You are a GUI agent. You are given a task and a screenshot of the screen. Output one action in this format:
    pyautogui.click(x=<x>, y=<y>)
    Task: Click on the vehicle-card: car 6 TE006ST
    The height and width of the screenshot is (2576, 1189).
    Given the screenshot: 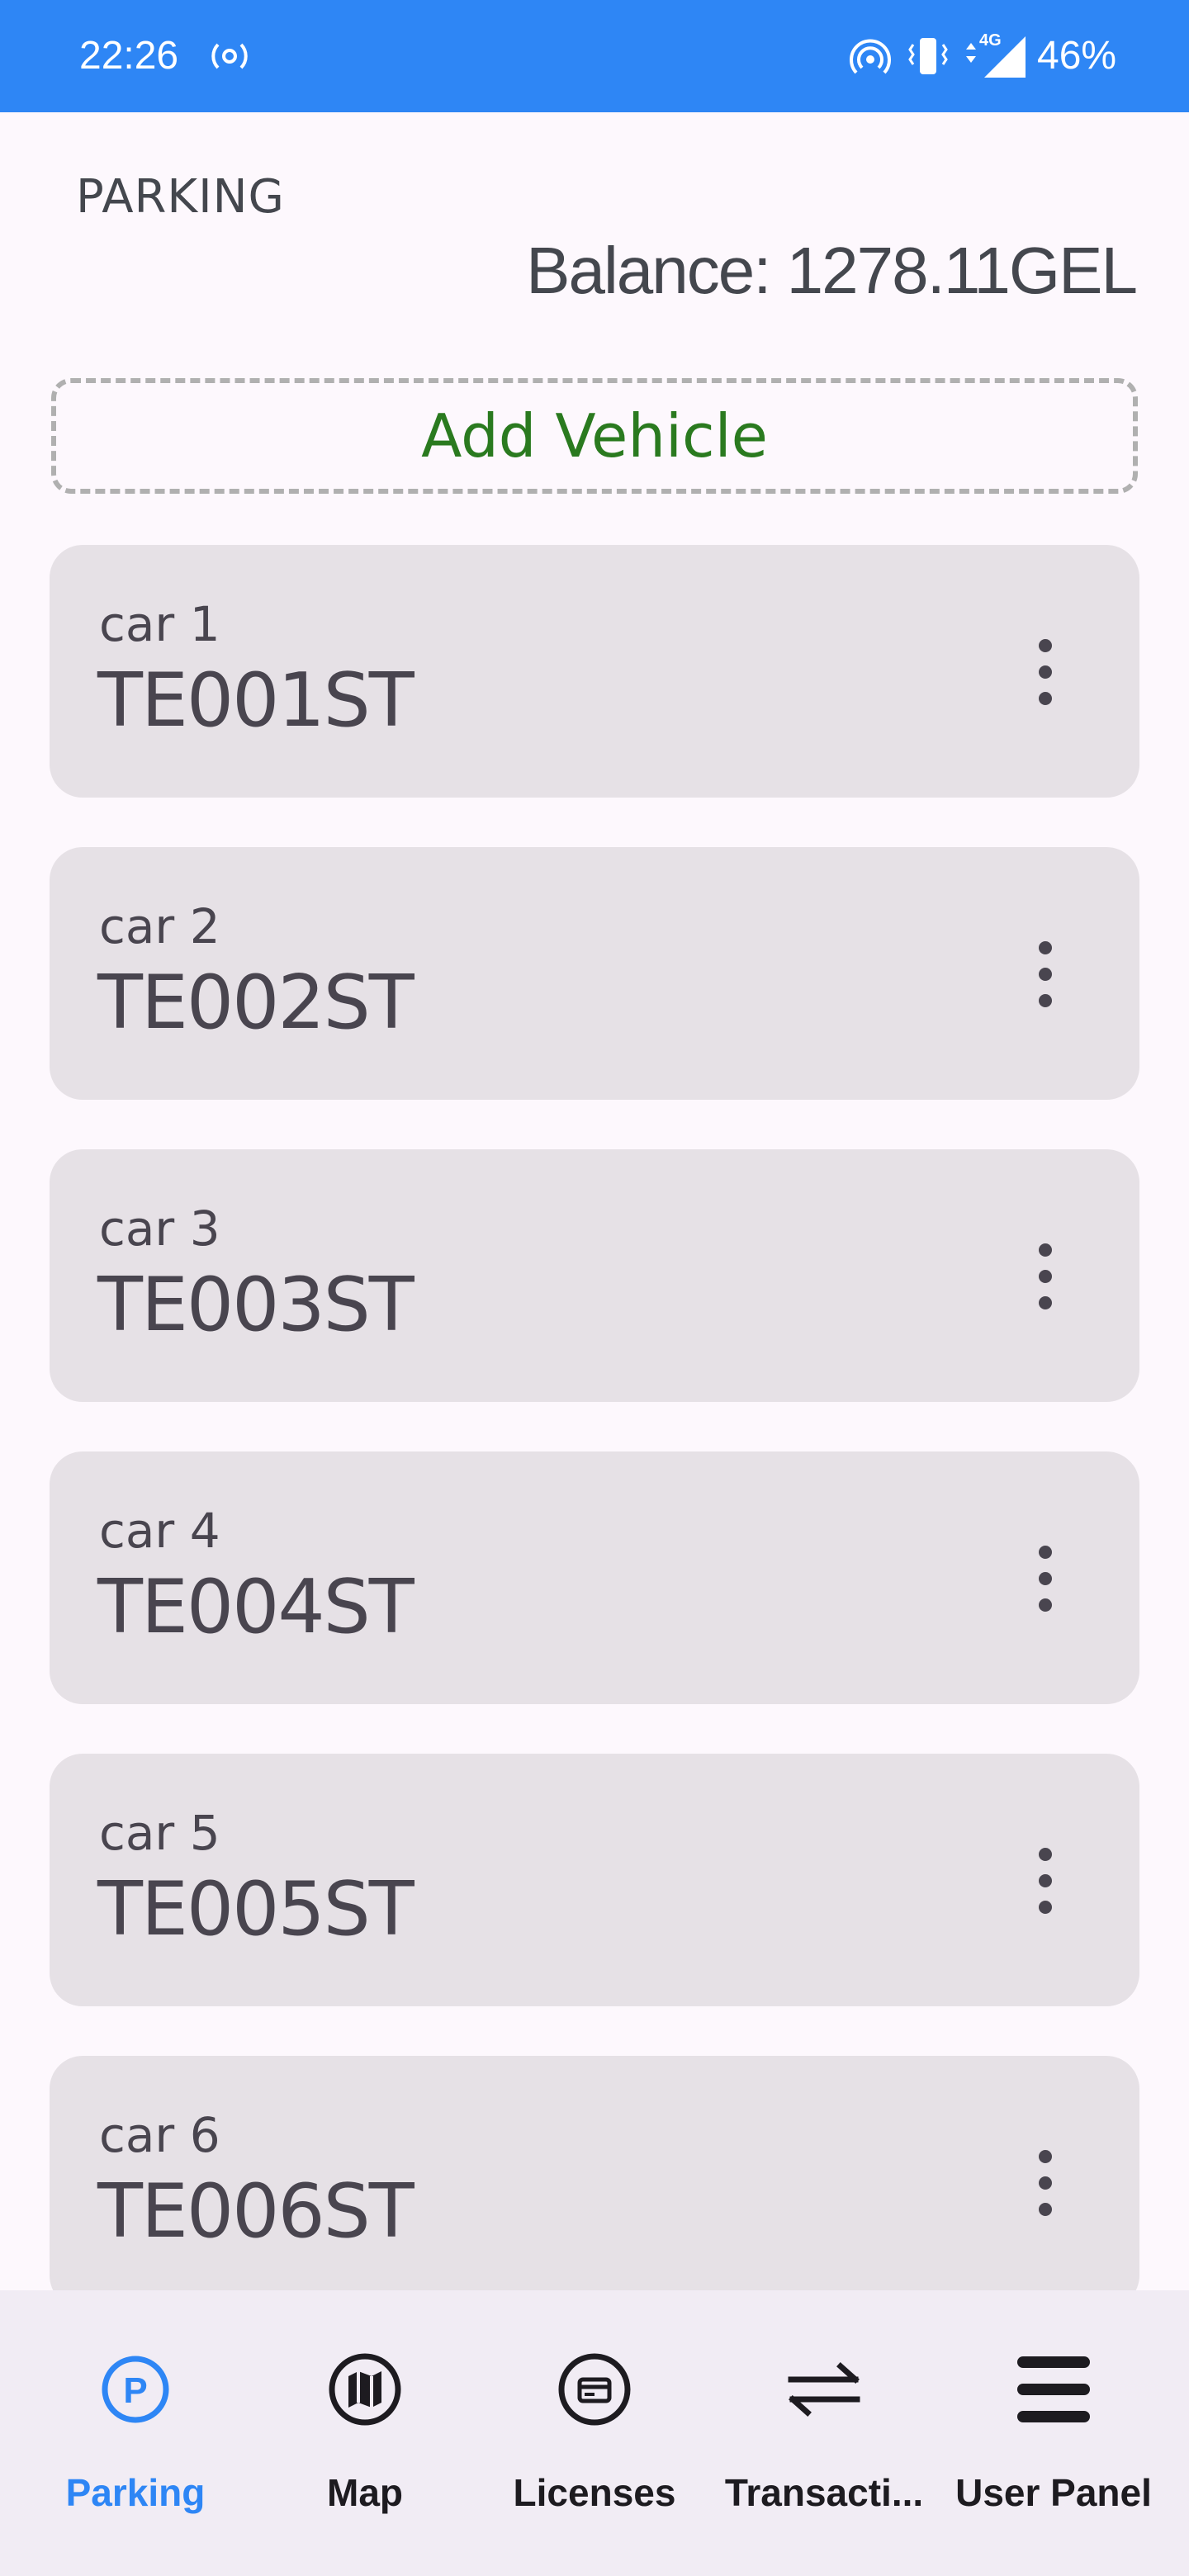 What is the action you would take?
    pyautogui.click(x=594, y=2182)
    